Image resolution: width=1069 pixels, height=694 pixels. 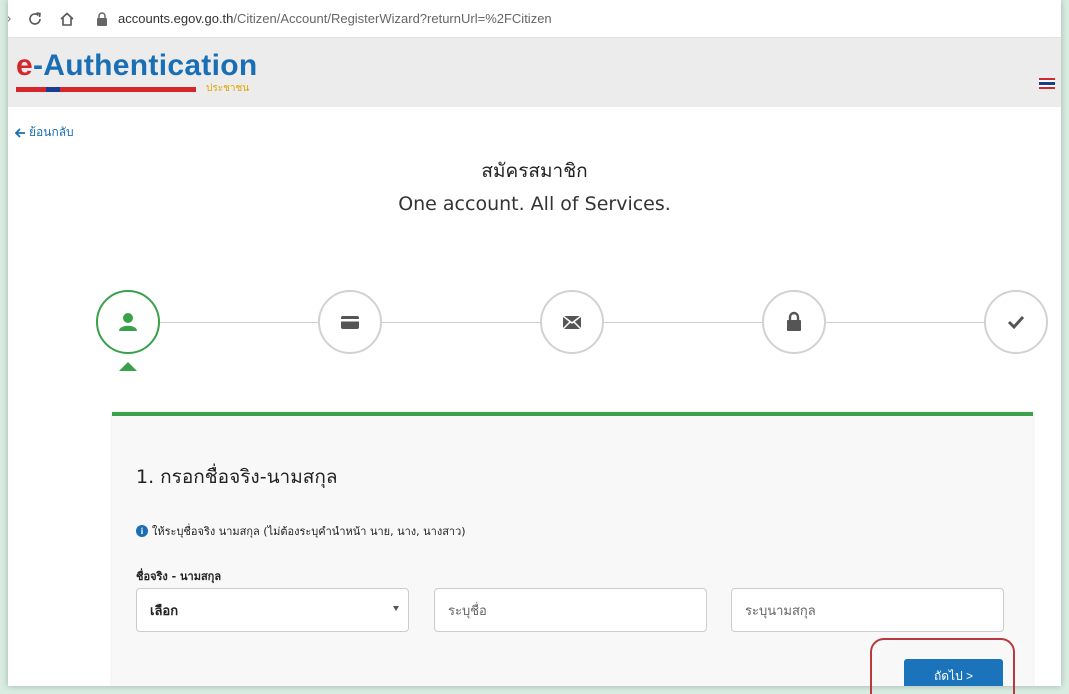 I want to click on step-id-card, so click(x=350, y=322).